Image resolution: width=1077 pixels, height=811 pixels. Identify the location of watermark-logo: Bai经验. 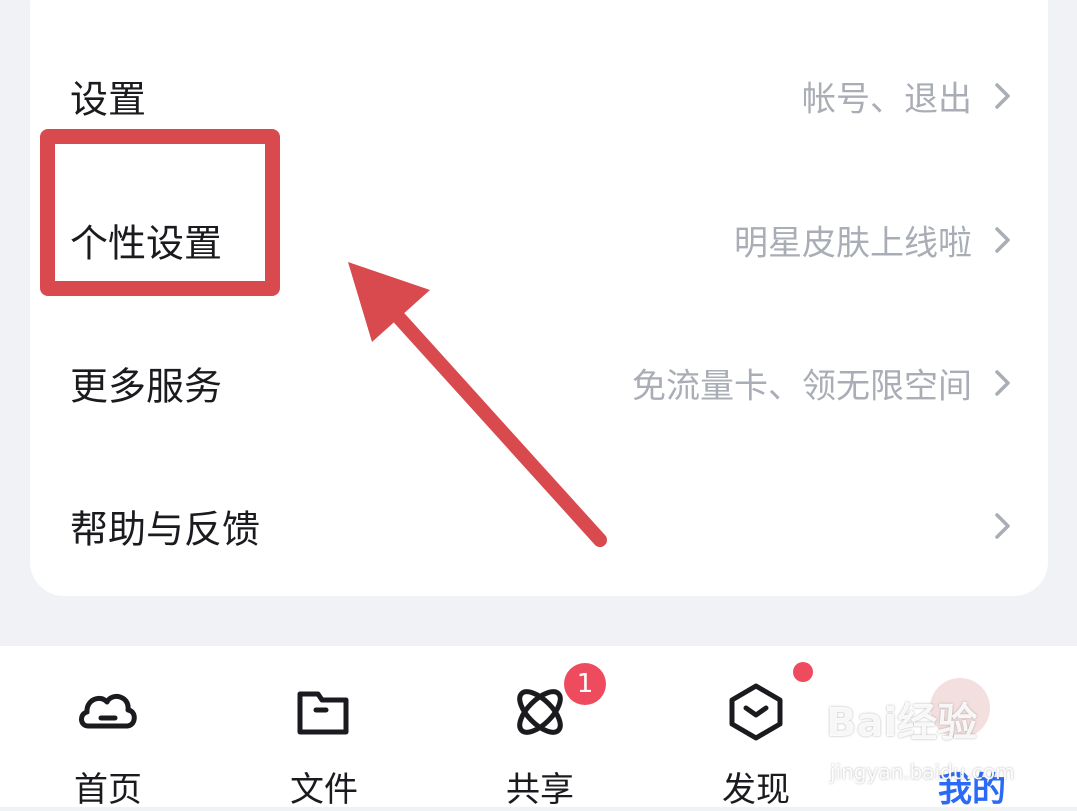
(902, 723).